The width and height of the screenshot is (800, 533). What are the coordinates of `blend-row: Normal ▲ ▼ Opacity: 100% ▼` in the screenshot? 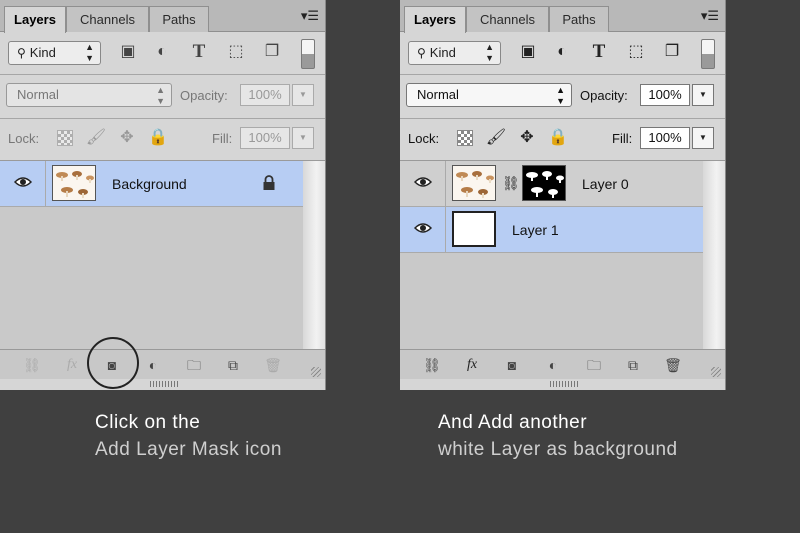 It's located at (562, 96).